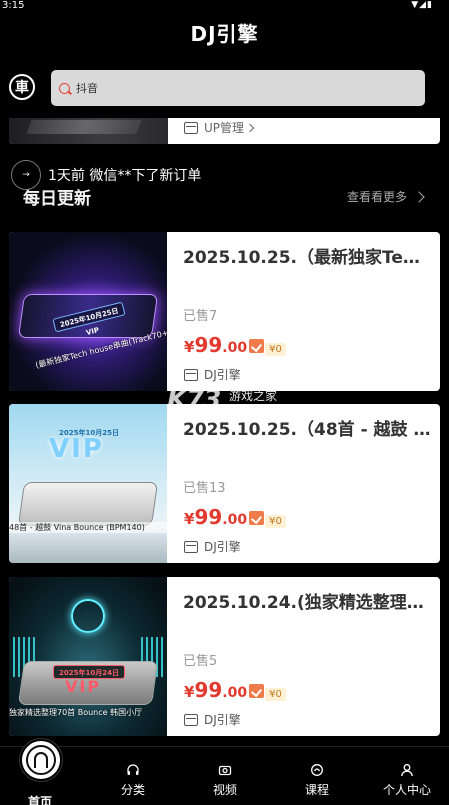 This screenshot has height=805, width=449. What do you see at coordinates (76, 712) in the screenshot?
I see `product-image-caption: 独家精选整理70首 Bounce 韩国小厅` at bounding box center [76, 712].